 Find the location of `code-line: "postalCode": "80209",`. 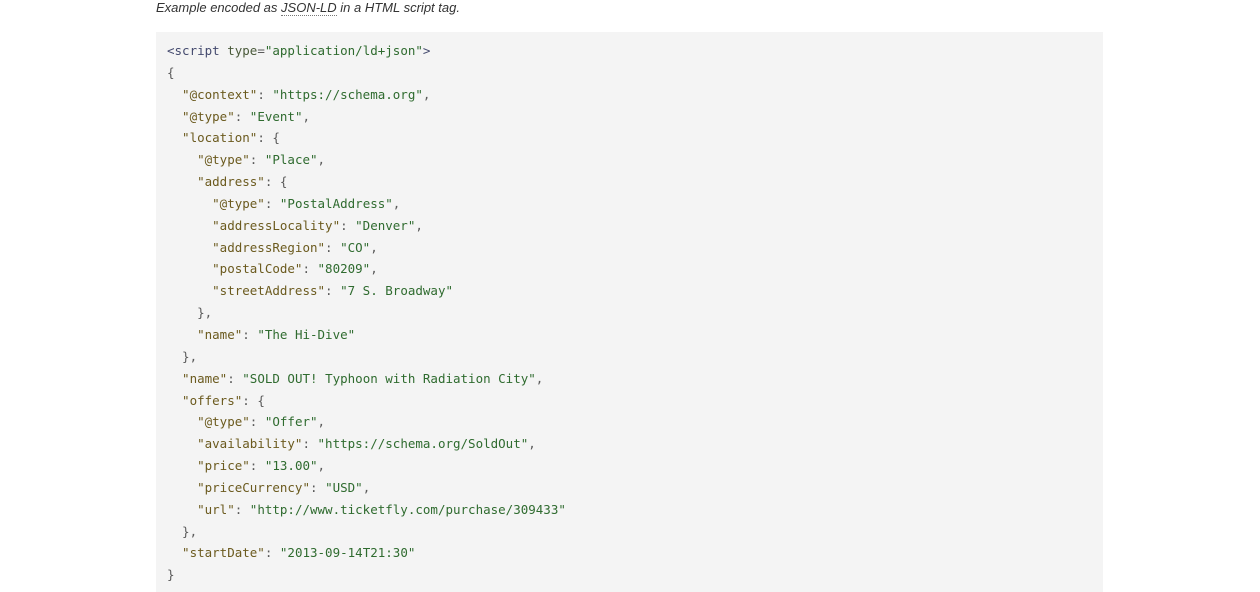

code-line: "postalCode": "80209", is located at coordinates (635, 269).